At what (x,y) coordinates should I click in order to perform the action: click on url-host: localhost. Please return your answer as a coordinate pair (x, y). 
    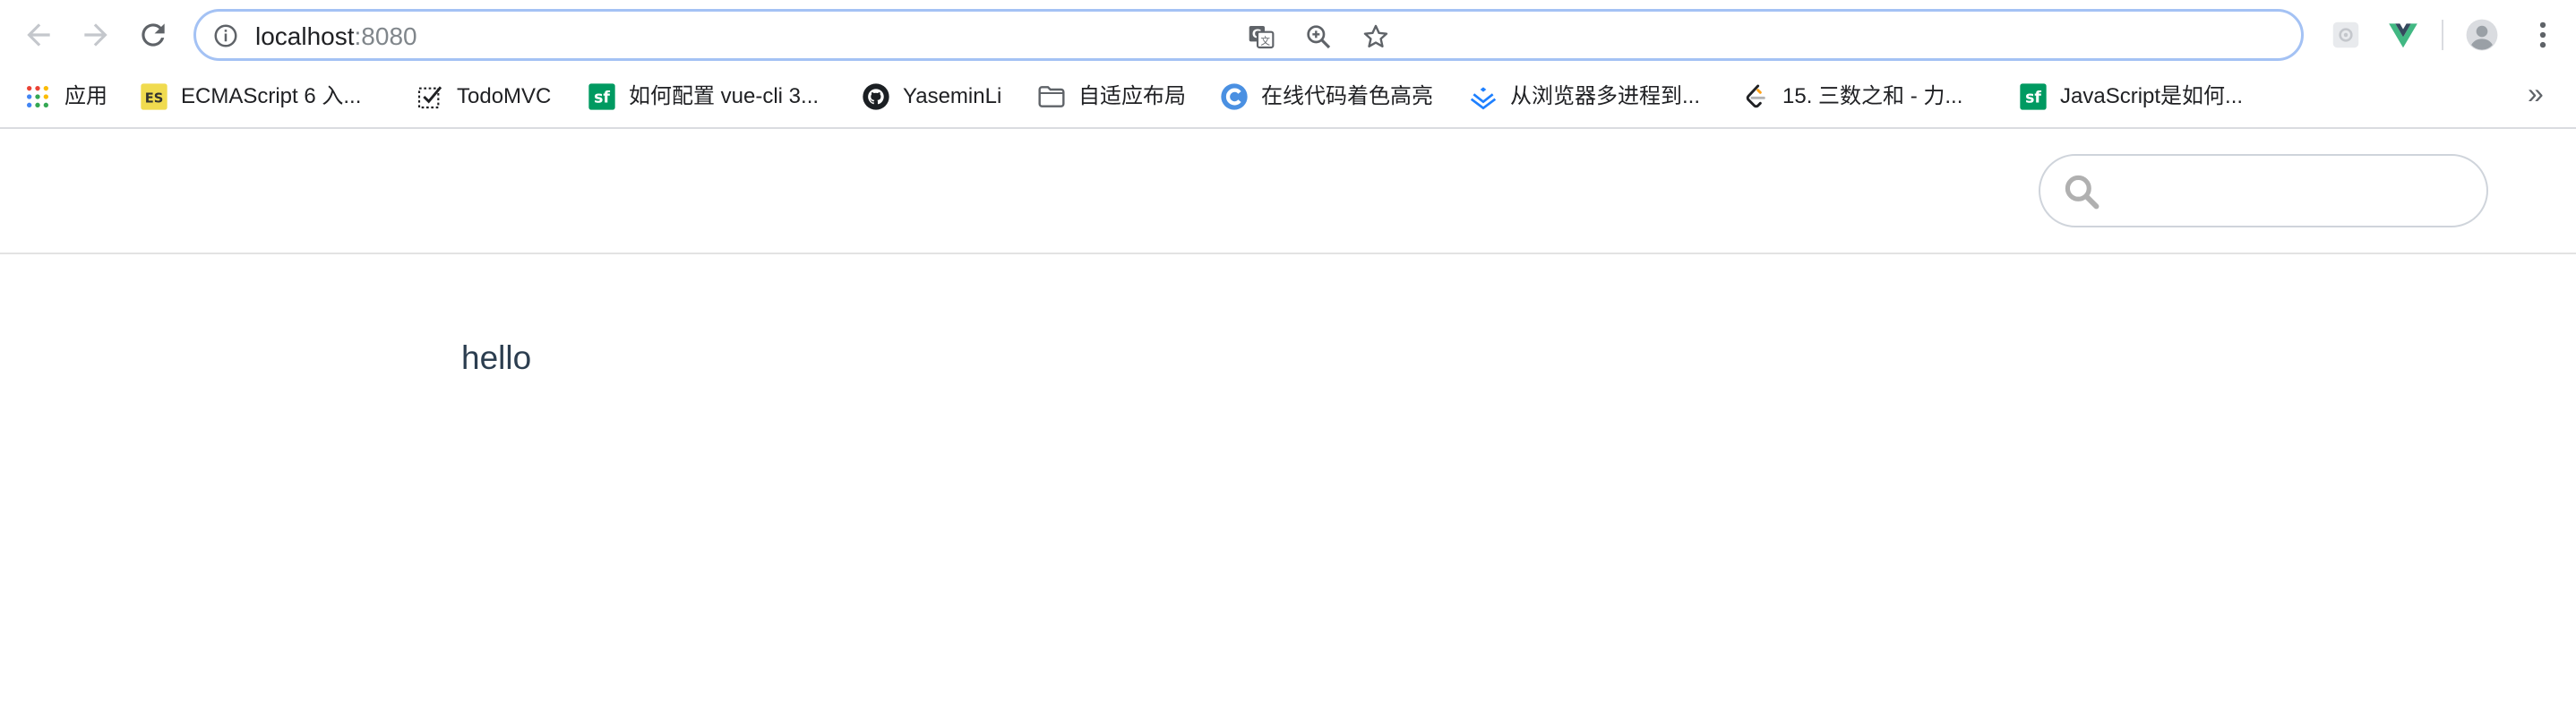
    Looking at the image, I should click on (305, 36).